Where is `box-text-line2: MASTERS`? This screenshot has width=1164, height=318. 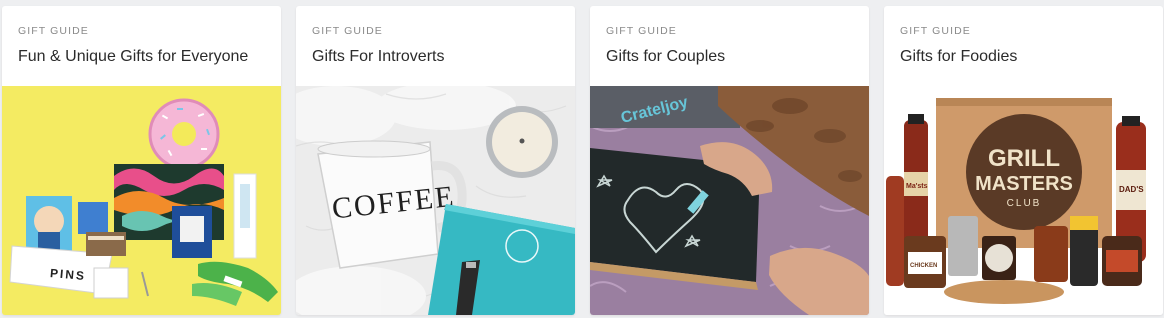
box-text-line2: MASTERS is located at coordinates (1024, 184).